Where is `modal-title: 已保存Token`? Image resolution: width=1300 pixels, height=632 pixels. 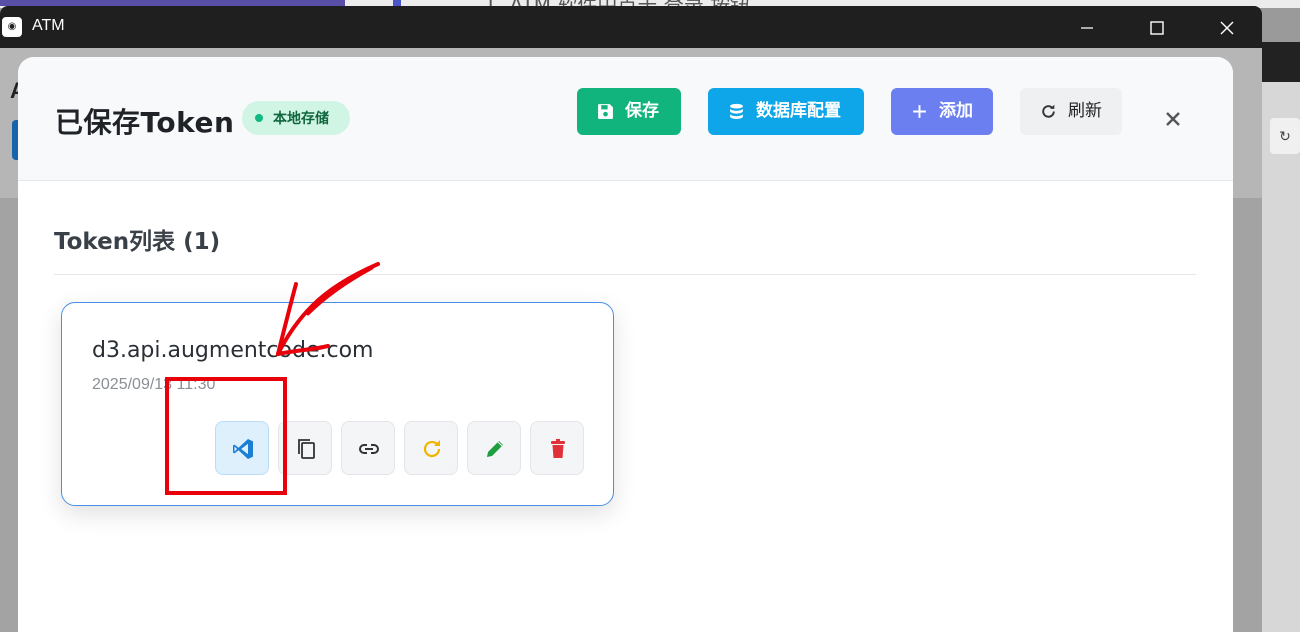
modal-title: 已保存Token is located at coordinates (145, 122).